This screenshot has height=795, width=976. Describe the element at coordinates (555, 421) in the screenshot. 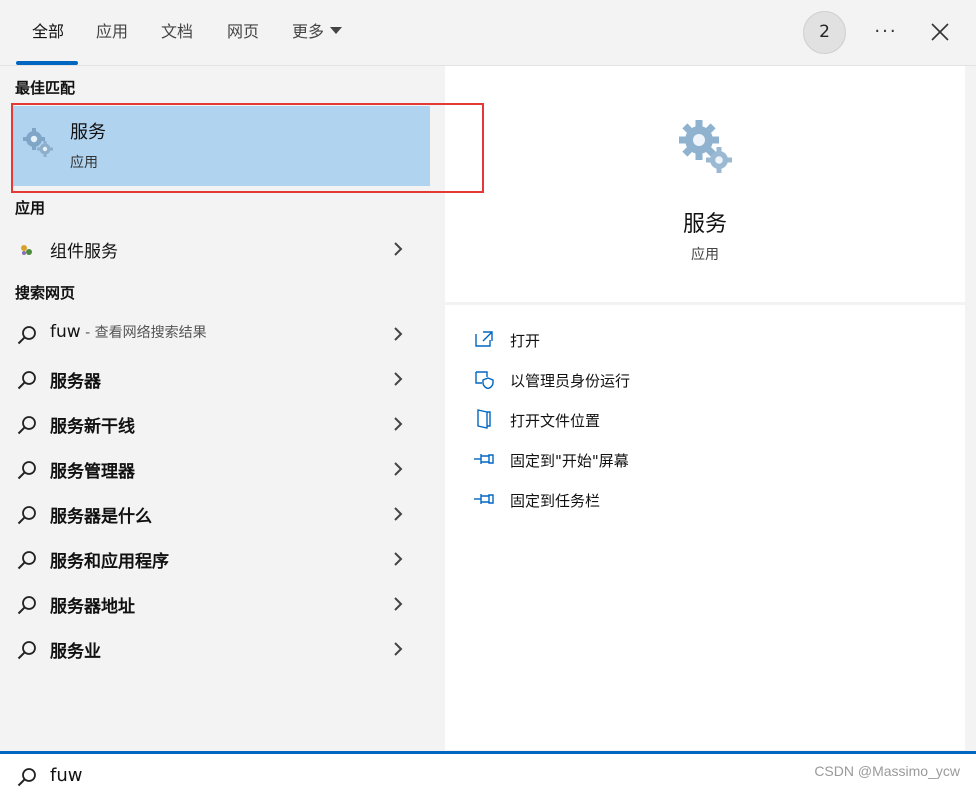

I see `action-label: 打开文件位置` at that location.